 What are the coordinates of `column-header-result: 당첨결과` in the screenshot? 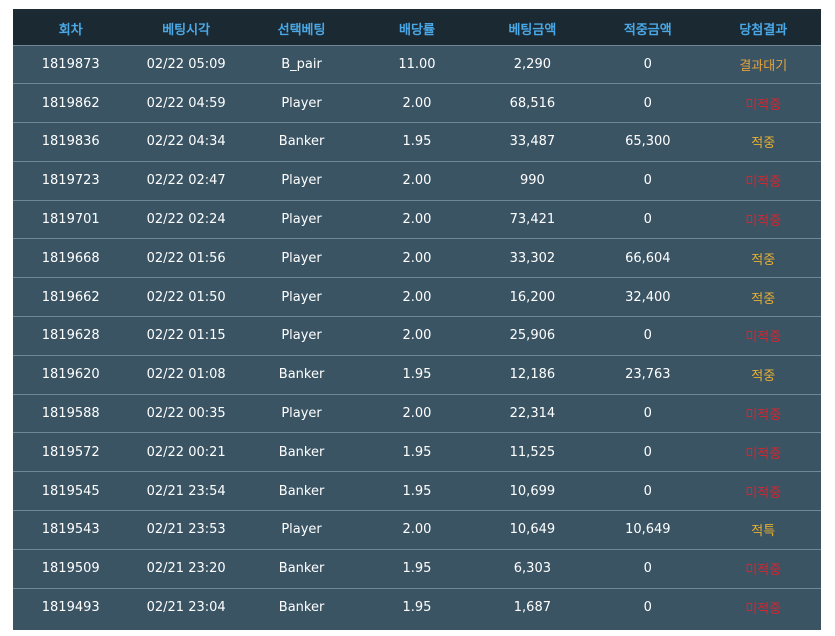 It's located at (763, 30).